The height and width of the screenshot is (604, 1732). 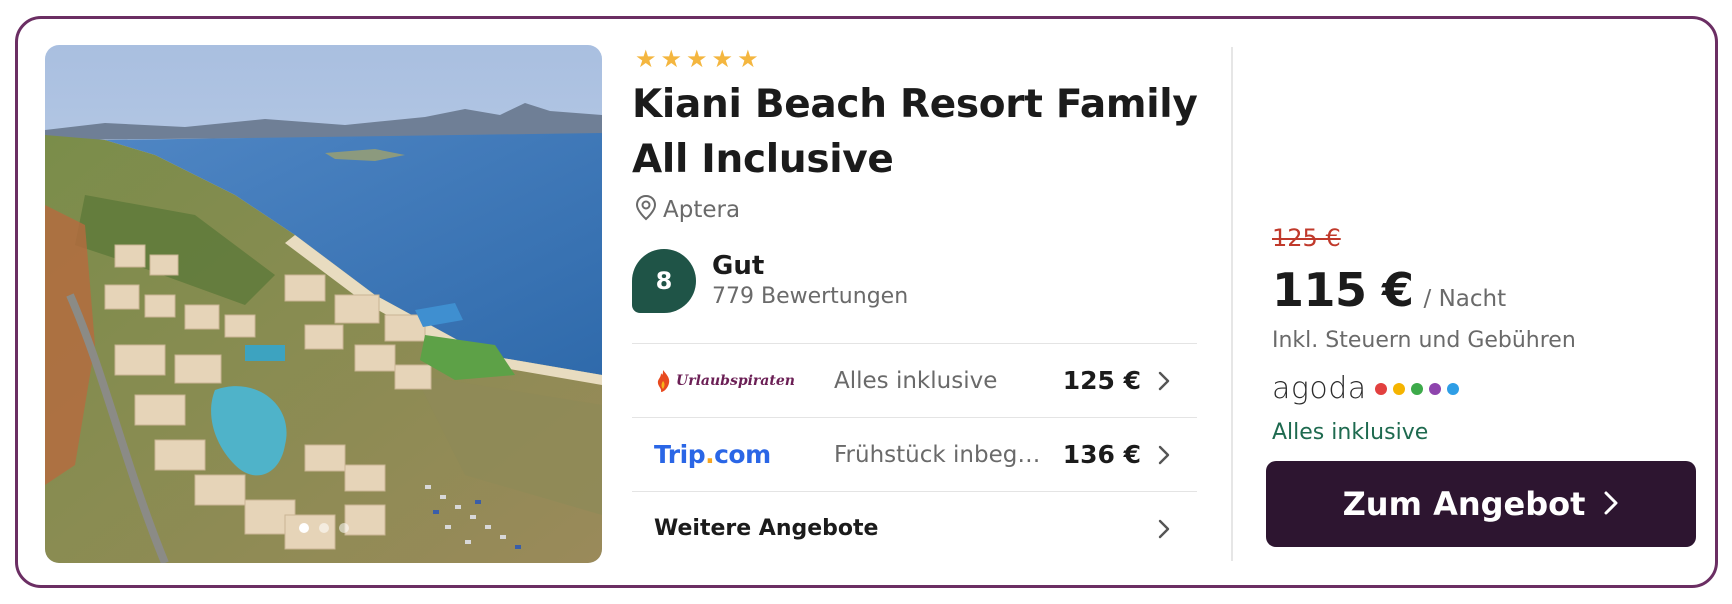 I want to click on taxes-note: Inkl. Steuern und Gebühren, so click(x=1424, y=340).